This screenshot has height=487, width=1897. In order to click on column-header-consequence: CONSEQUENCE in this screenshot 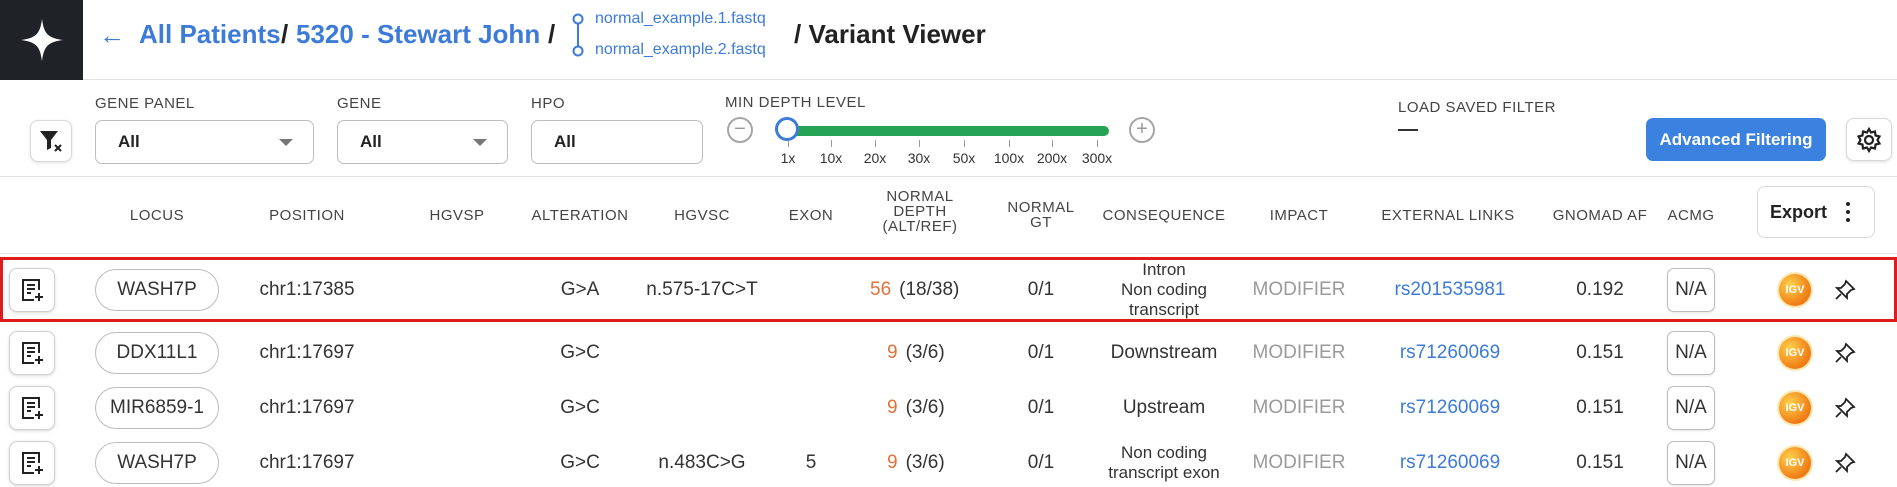, I will do `click(1163, 215)`.